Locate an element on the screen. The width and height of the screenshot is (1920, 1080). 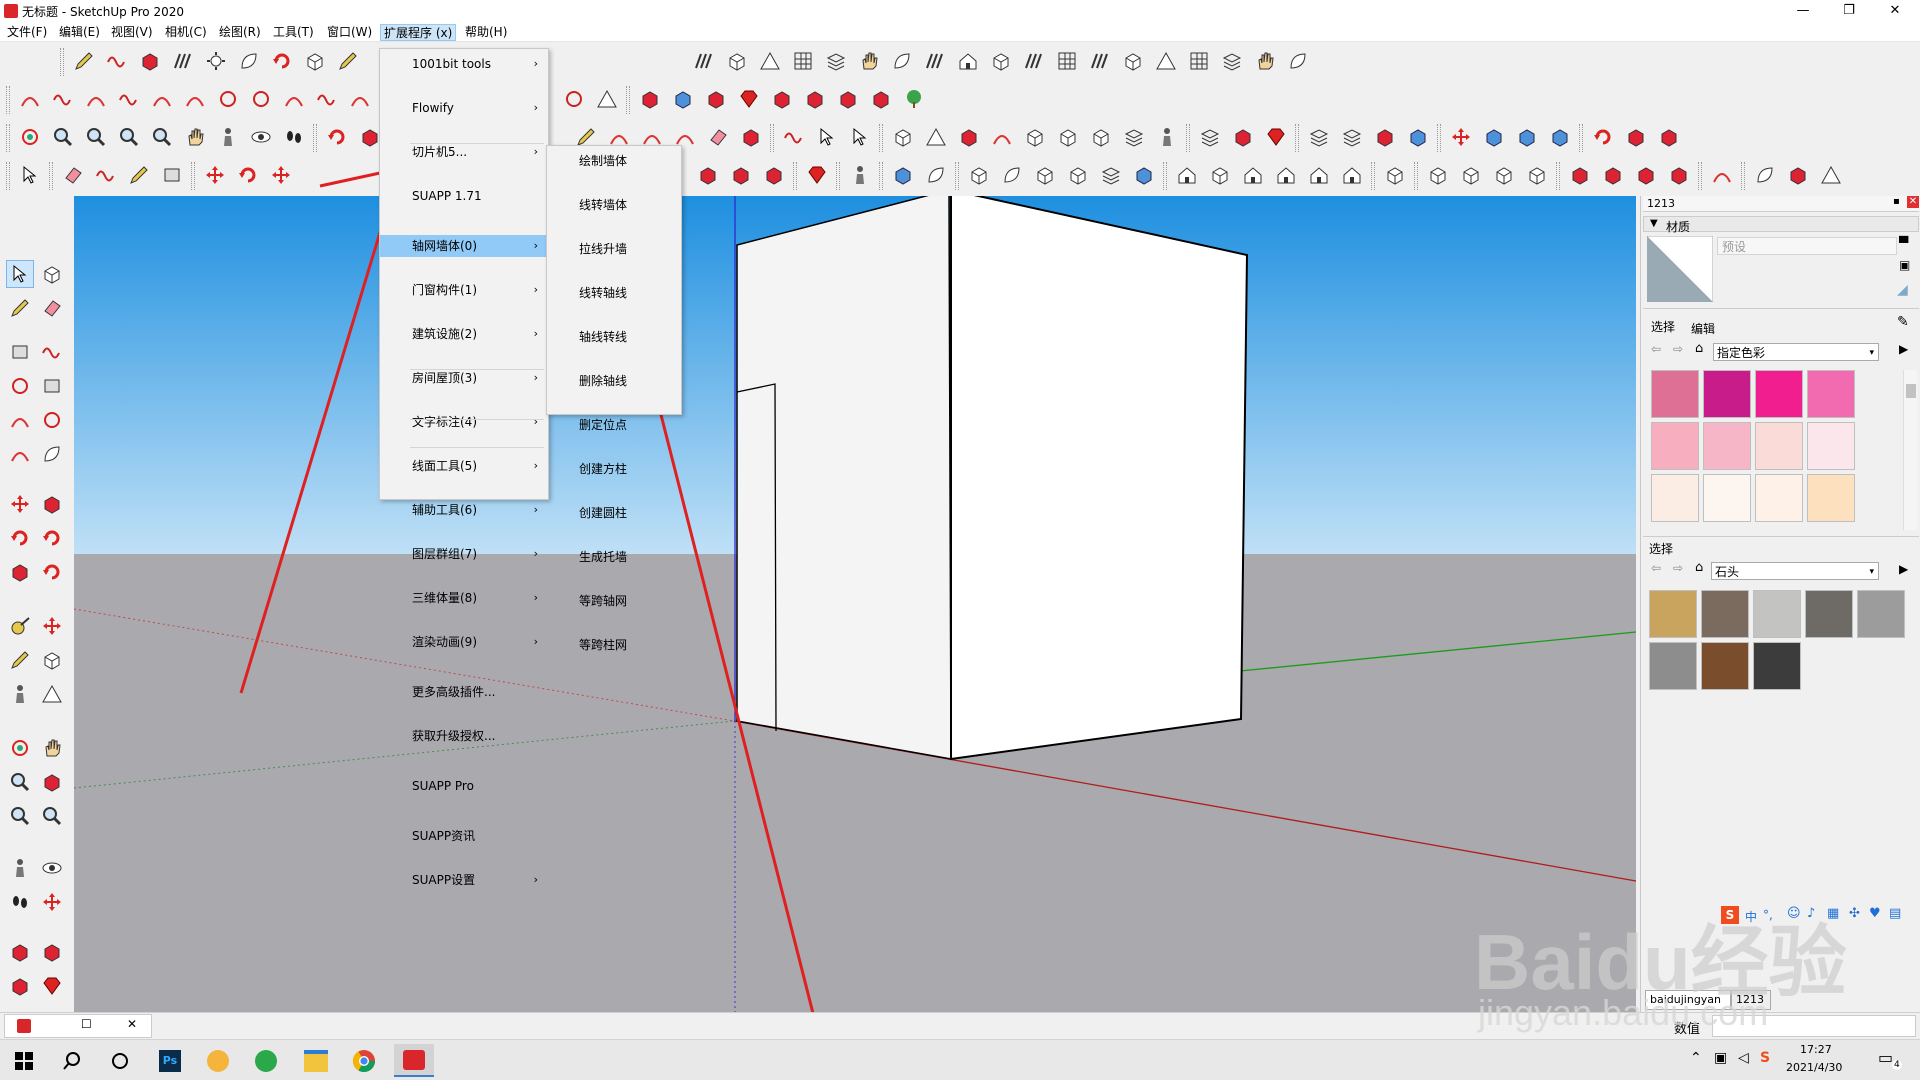
taskbar-sketchup is located at coordinates (414, 1060).